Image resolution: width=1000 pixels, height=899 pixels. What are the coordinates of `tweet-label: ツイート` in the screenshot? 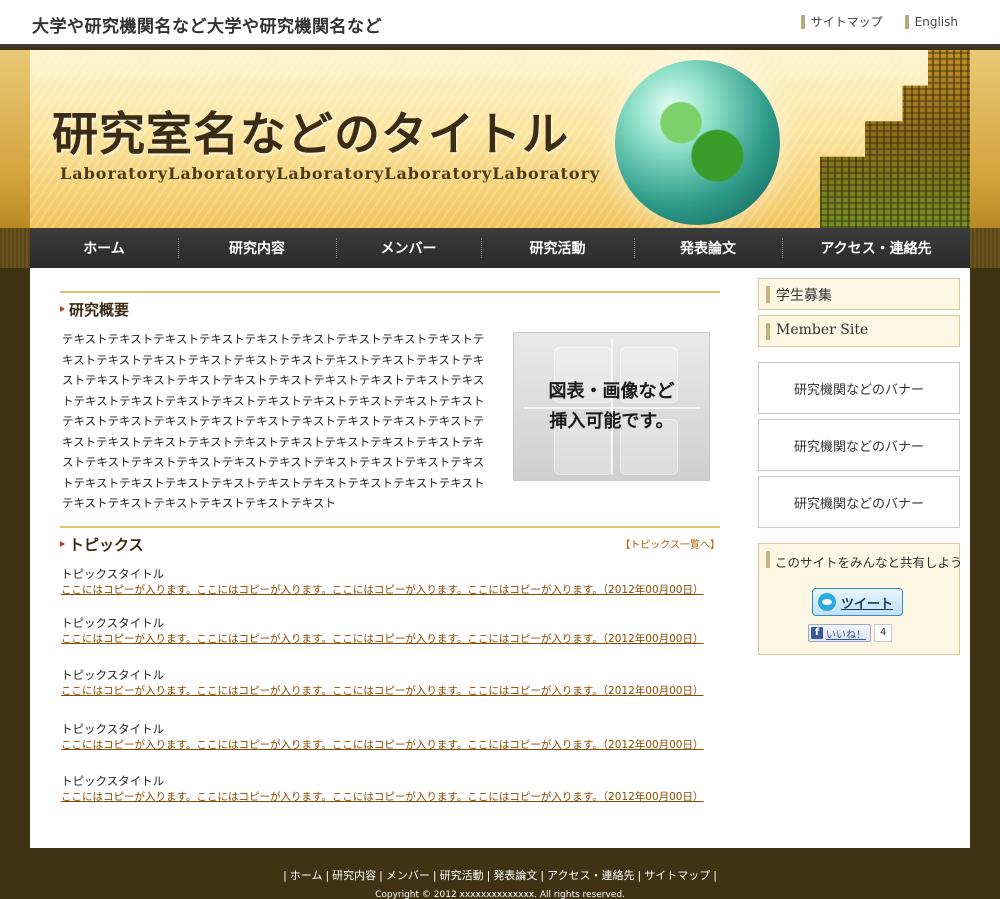 It's located at (867, 604).